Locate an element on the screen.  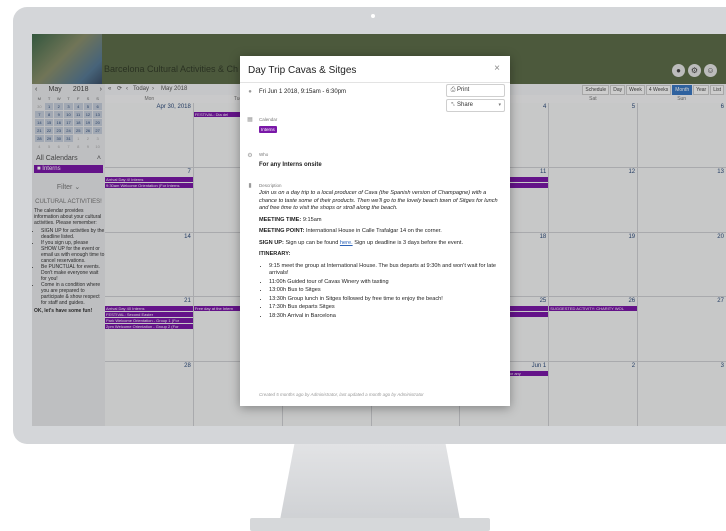
people-icon: ⚙ is located at coordinates (250, 156).